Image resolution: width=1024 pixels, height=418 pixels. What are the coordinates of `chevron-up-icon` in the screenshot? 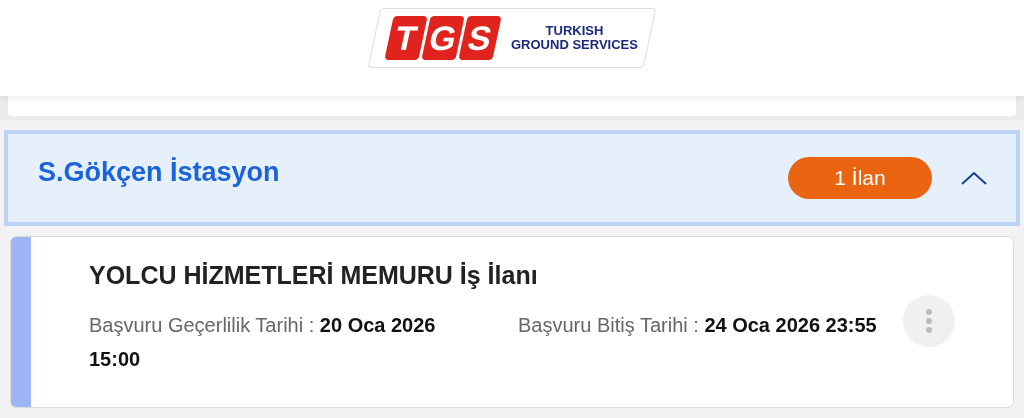 It's located at (974, 178).